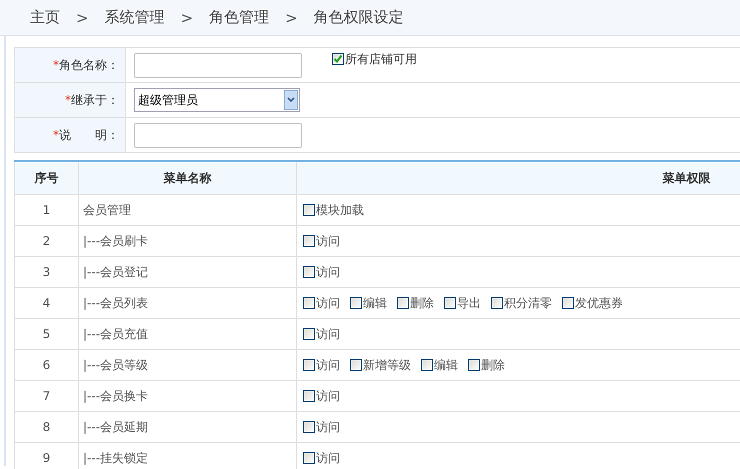  What do you see at coordinates (45, 17) in the screenshot?
I see `breadcrumb-link: 主页` at bounding box center [45, 17].